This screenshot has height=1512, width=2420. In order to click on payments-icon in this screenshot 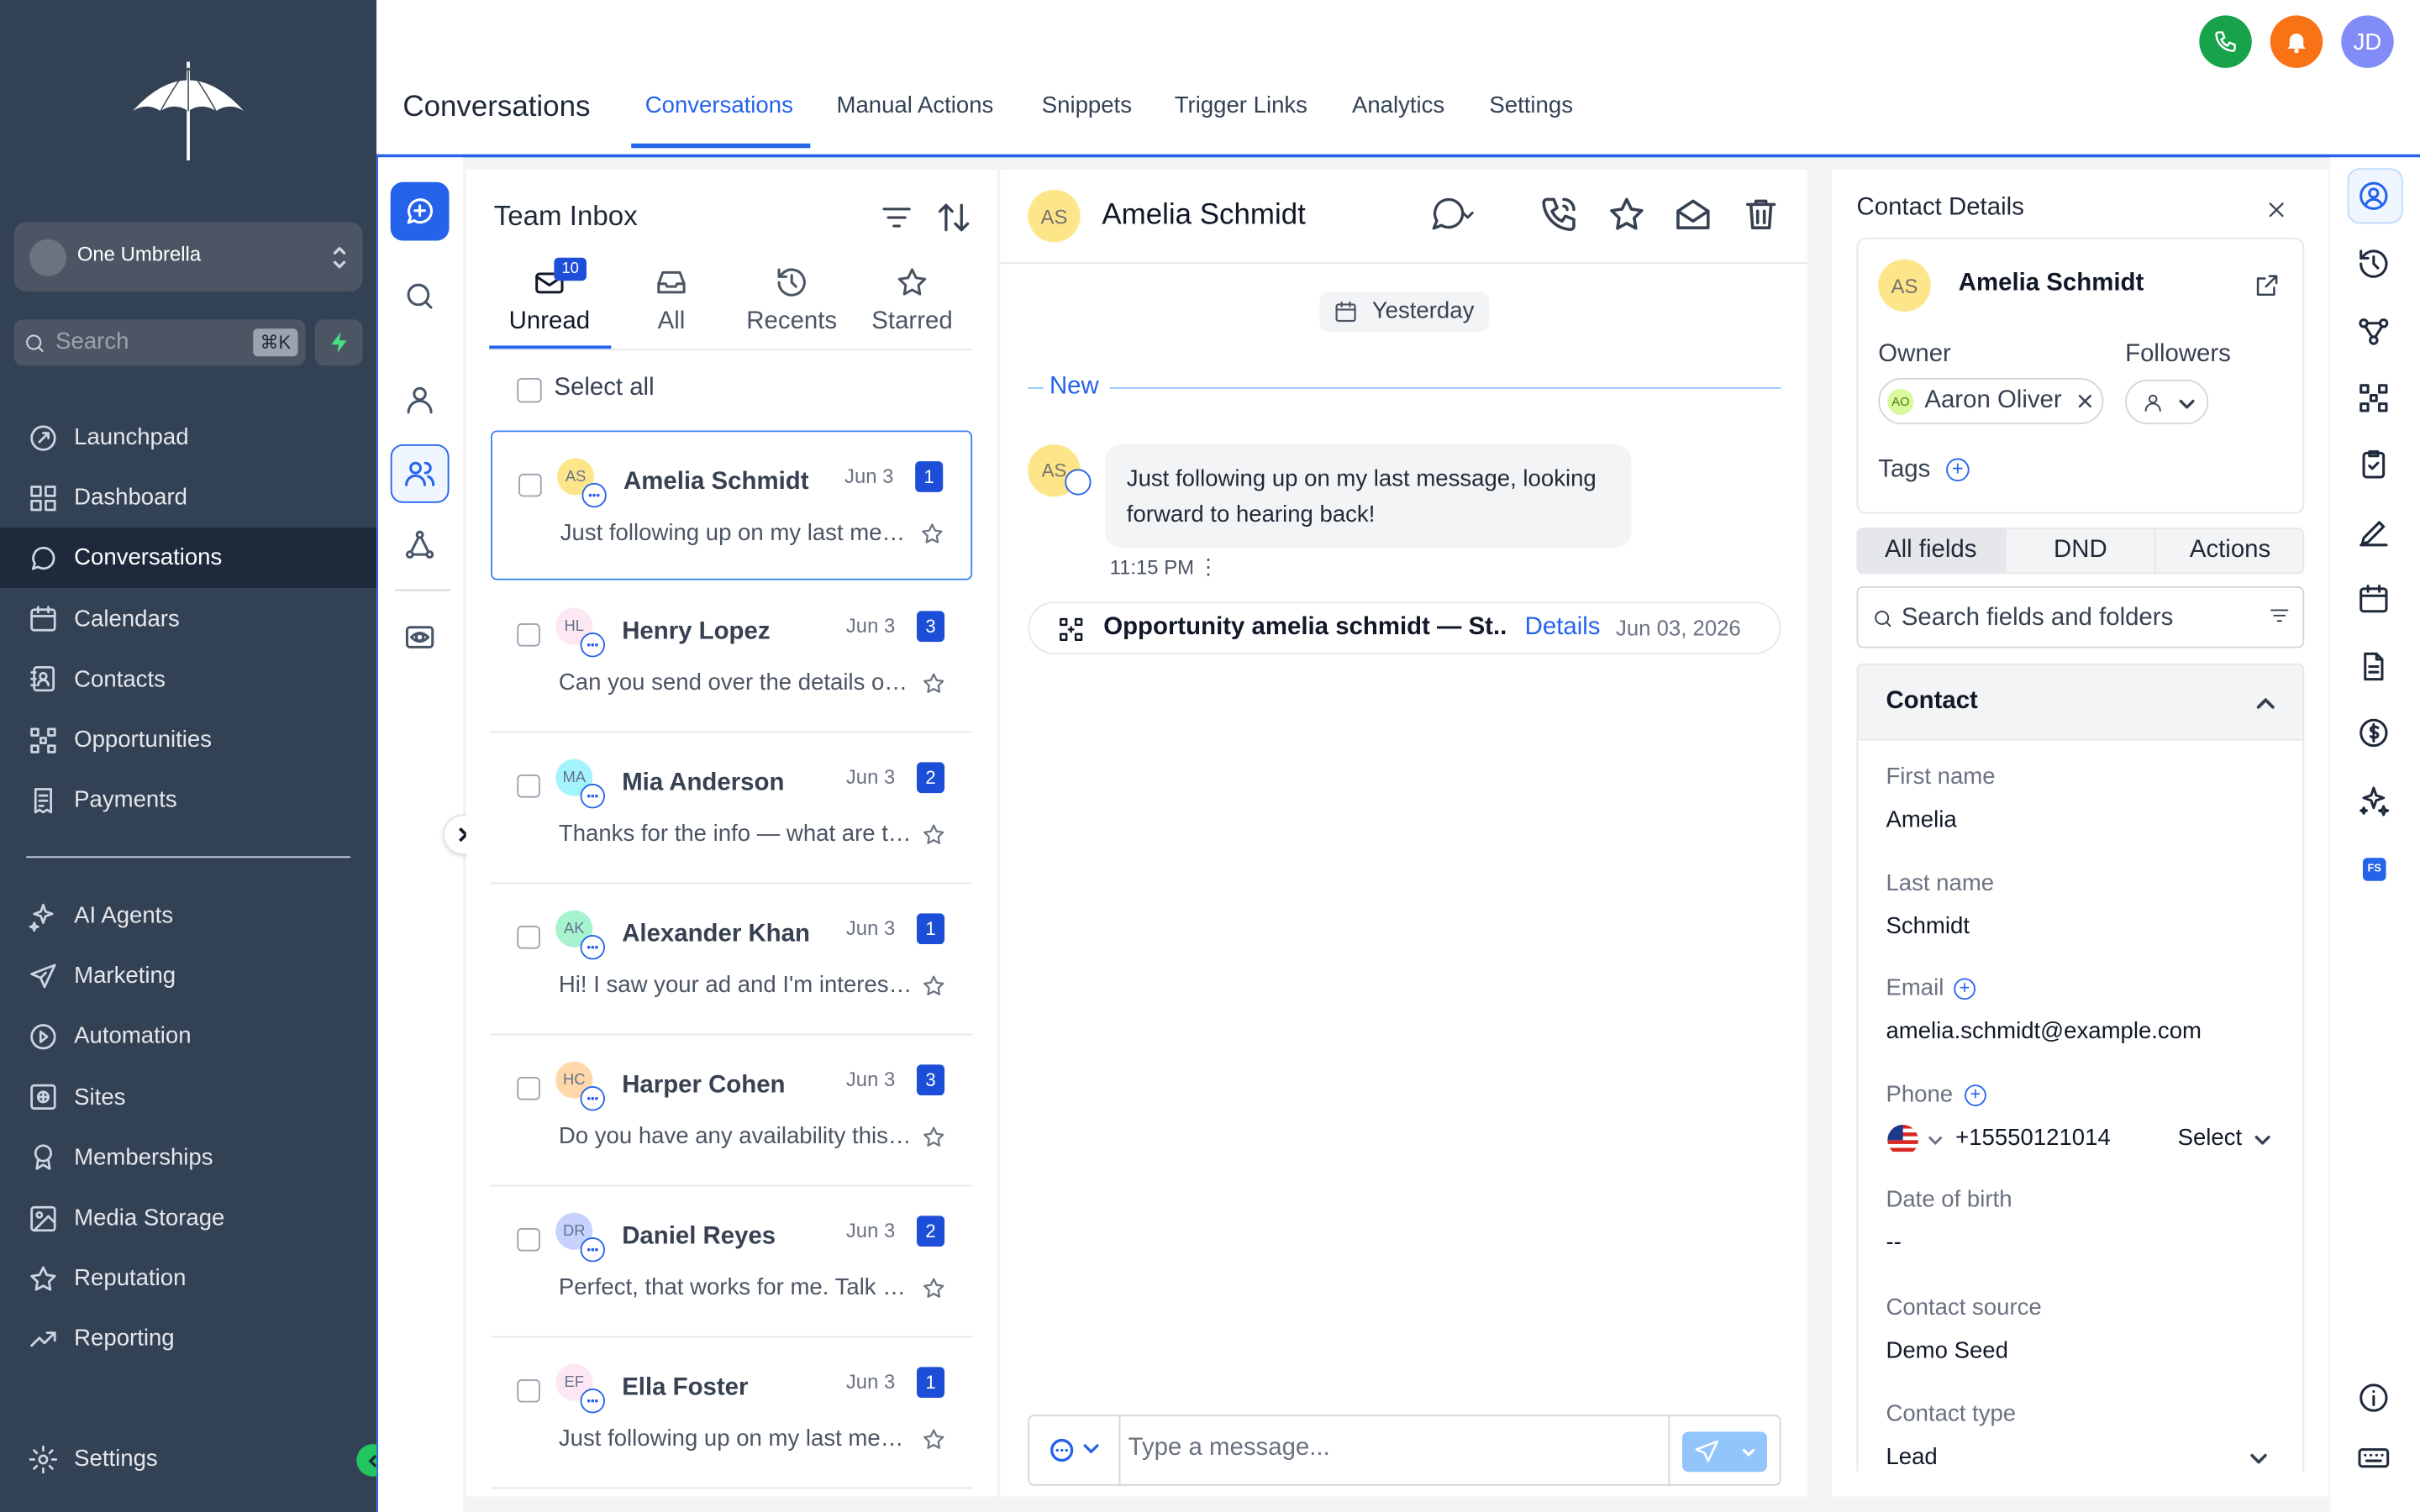, I will do `click(2374, 733)`.